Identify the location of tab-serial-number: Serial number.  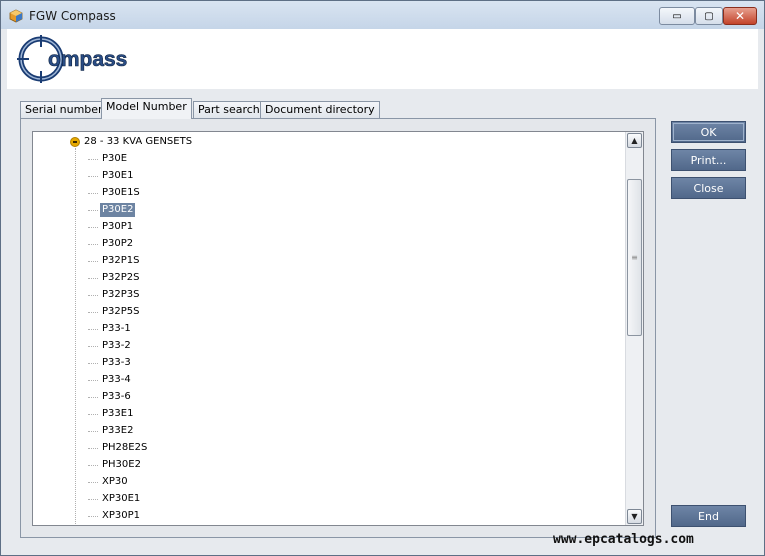
(64, 109).